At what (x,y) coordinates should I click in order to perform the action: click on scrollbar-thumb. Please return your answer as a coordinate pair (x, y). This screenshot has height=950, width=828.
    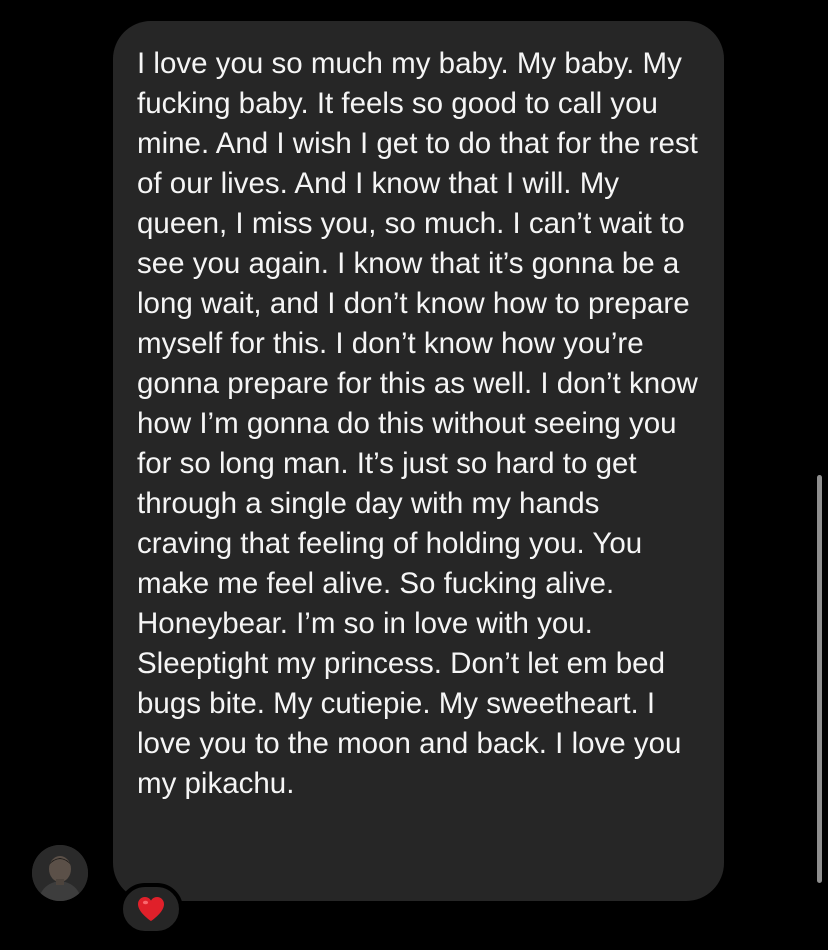
    Looking at the image, I should click on (819, 679).